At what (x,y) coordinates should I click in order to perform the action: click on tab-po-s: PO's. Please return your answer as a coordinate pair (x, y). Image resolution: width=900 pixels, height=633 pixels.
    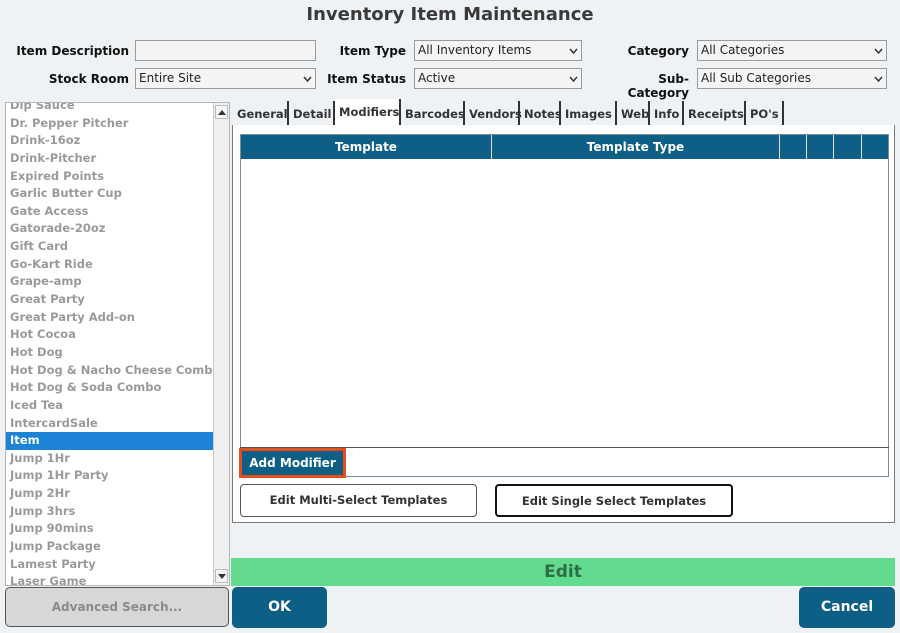
    Looking at the image, I should click on (765, 113).